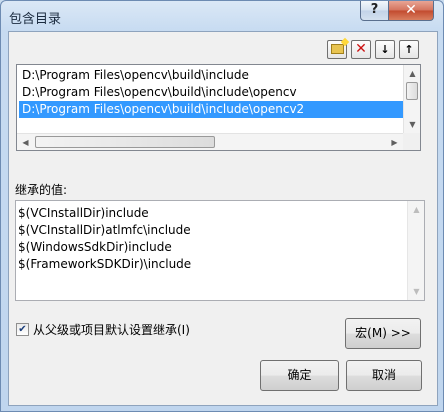 This screenshot has height=412, width=444. I want to click on arrow-up-icon: ↑, so click(409, 49).